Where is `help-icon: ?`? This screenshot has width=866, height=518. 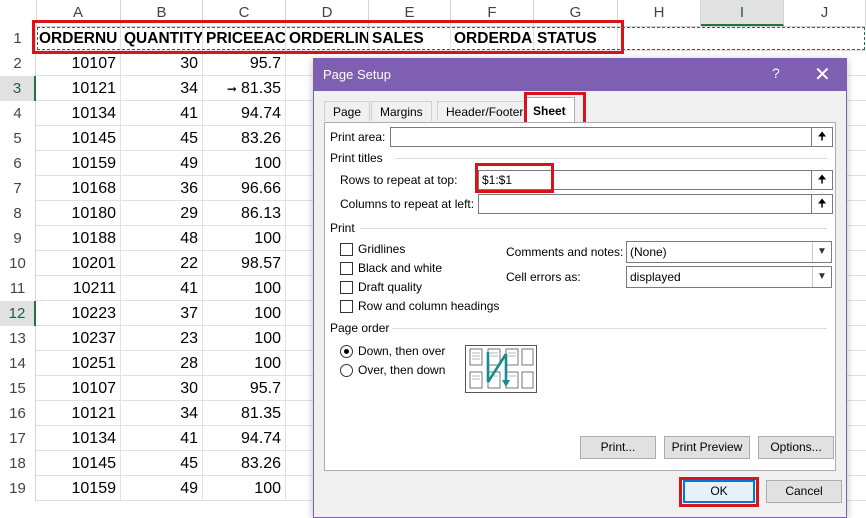 help-icon: ? is located at coordinates (776, 73).